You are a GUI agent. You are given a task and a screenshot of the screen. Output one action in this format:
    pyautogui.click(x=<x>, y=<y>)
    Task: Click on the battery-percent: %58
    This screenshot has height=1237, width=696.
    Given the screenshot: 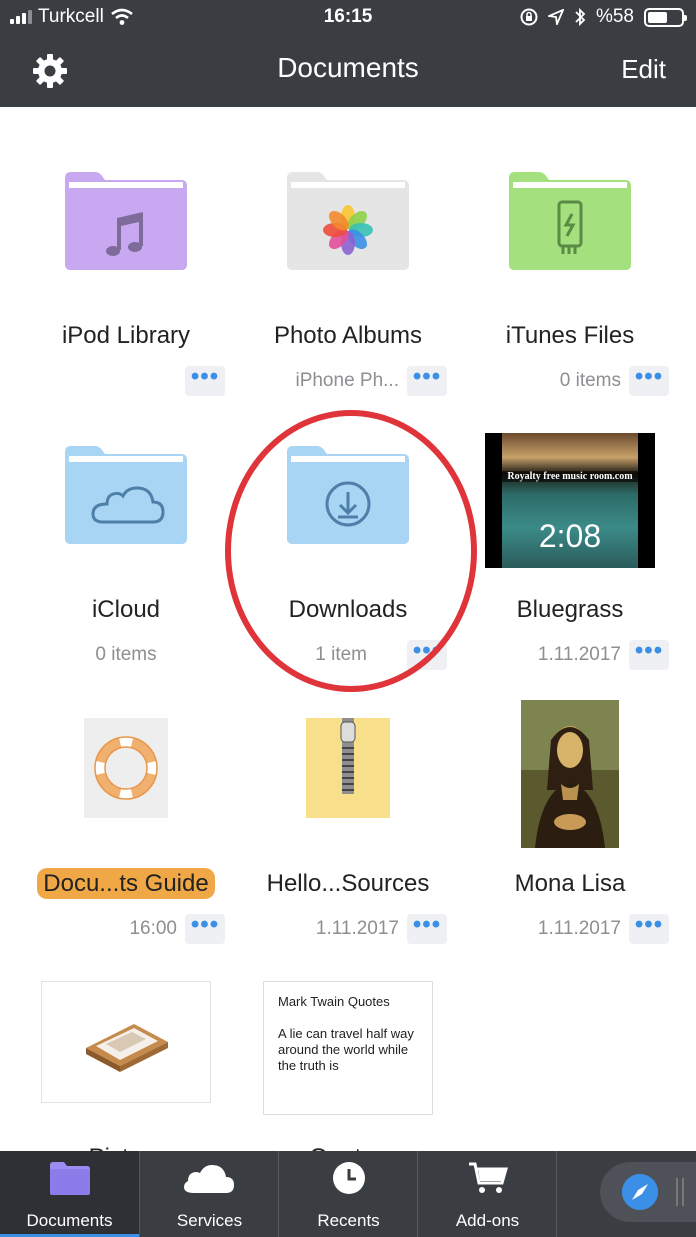 What is the action you would take?
    pyautogui.click(x=614, y=16)
    